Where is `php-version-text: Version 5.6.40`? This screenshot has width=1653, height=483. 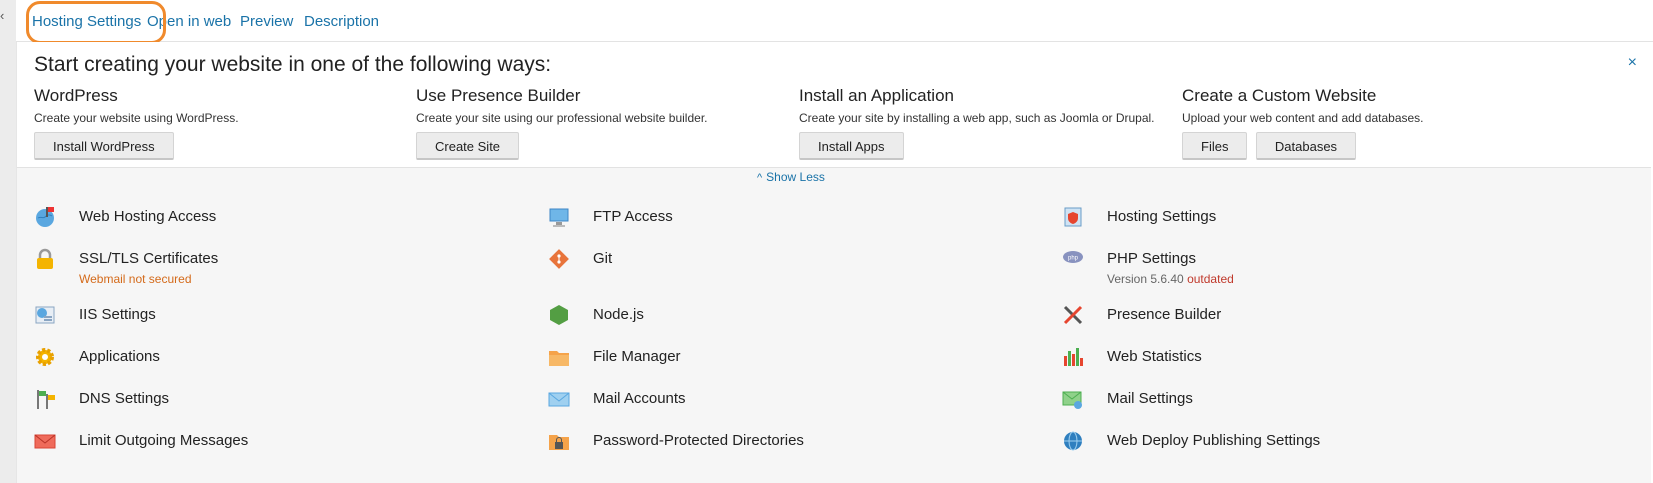
php-version-text: Version 5.6.40 is located at coordinates (1145, 279).